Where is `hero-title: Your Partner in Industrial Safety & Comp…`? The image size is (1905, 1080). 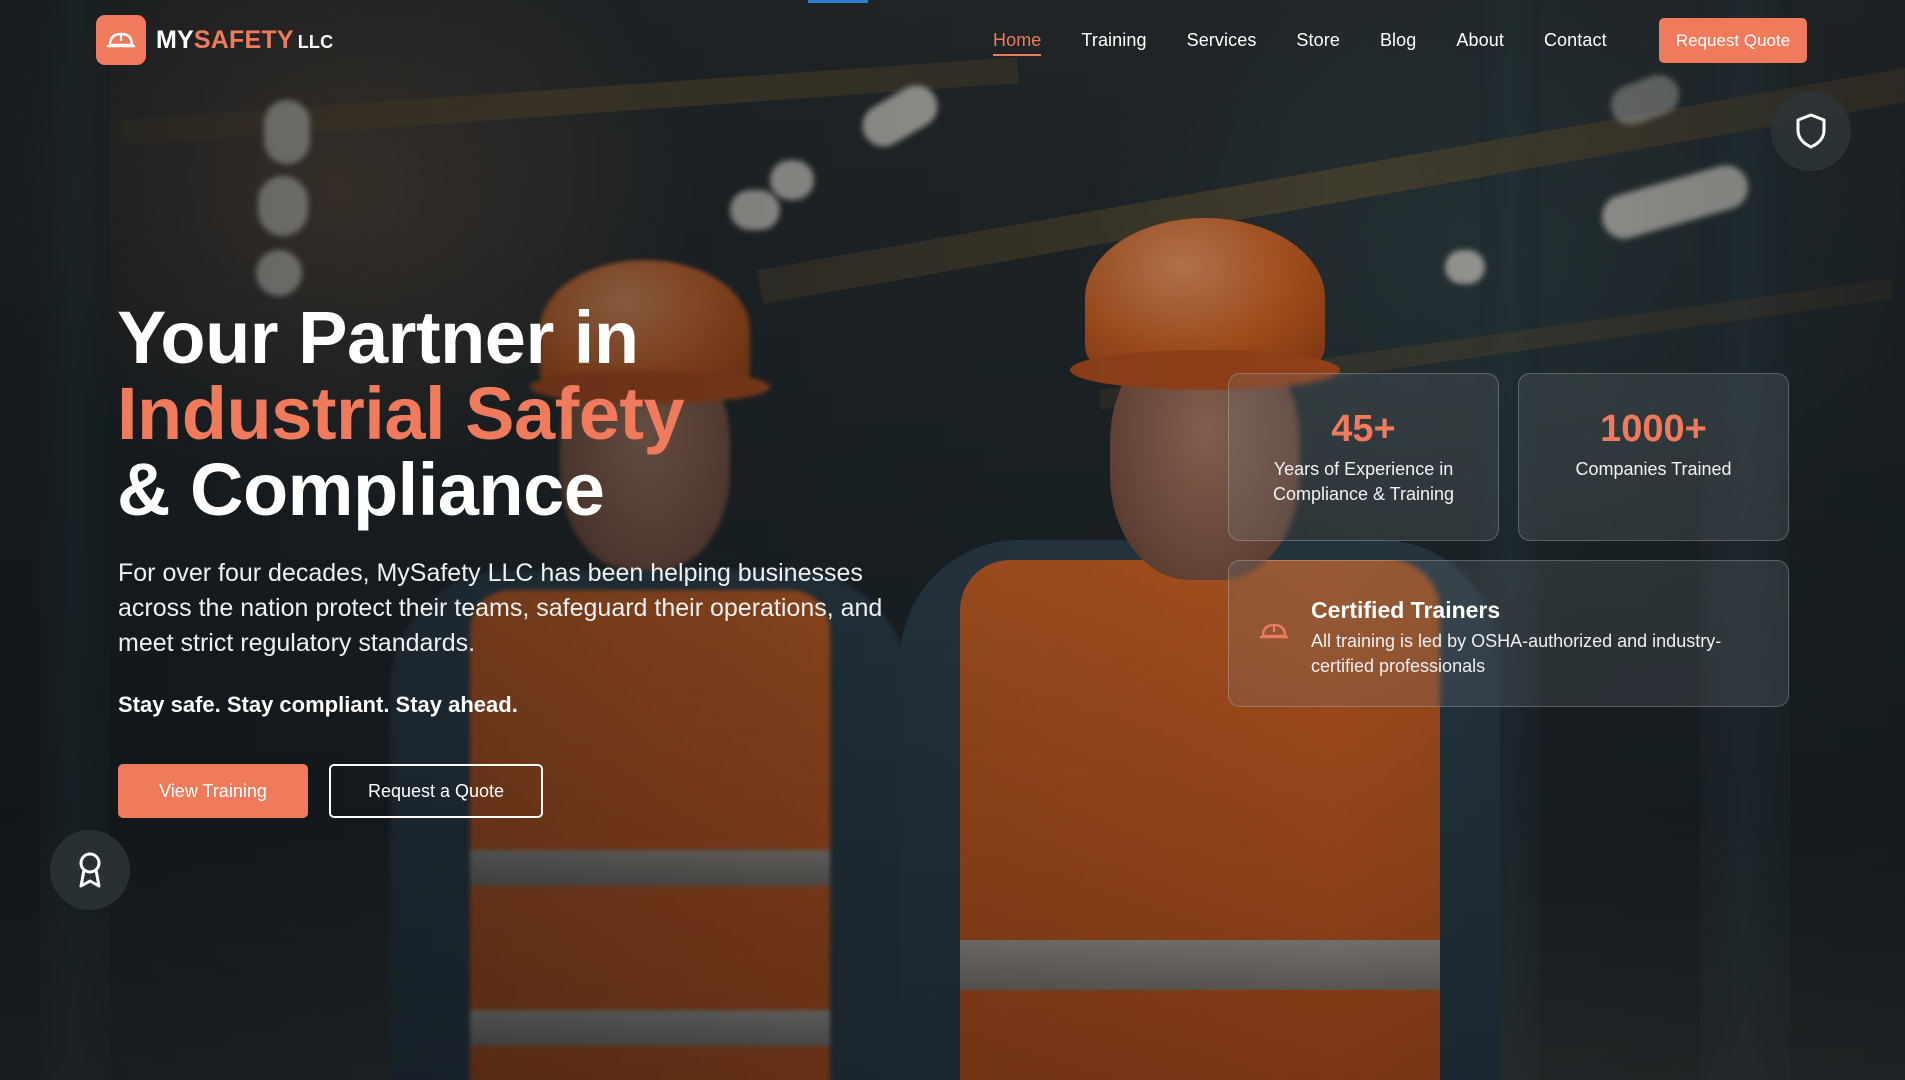 hero-title: Your Partner in Industrial Safety & Comp… is located at coordinates (401, 413).